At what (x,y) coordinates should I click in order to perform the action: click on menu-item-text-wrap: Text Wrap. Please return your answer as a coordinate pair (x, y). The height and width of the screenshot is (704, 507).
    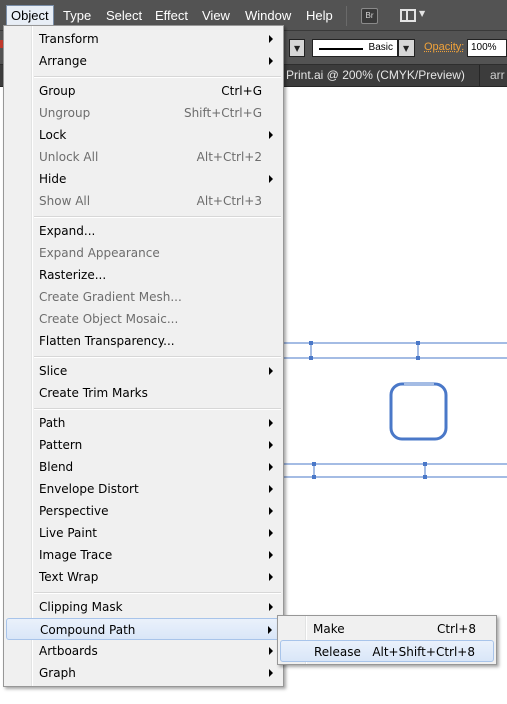
    Looking at the image, I should click on (143, 577).